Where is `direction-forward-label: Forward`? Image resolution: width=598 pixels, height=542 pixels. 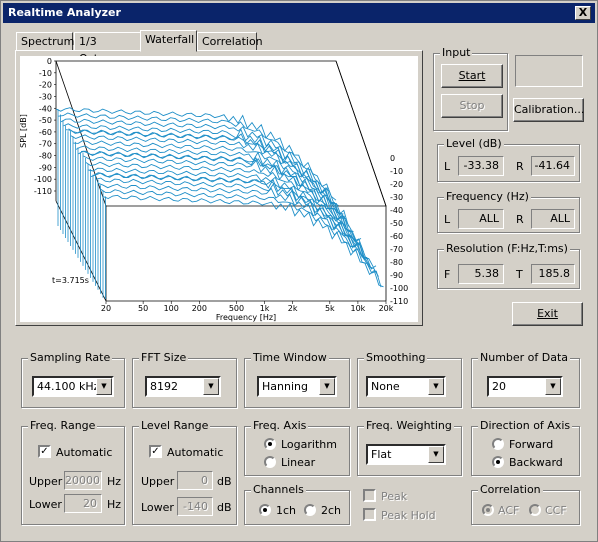 direction-forward-label: Forward is located at coordinates (531, 444).